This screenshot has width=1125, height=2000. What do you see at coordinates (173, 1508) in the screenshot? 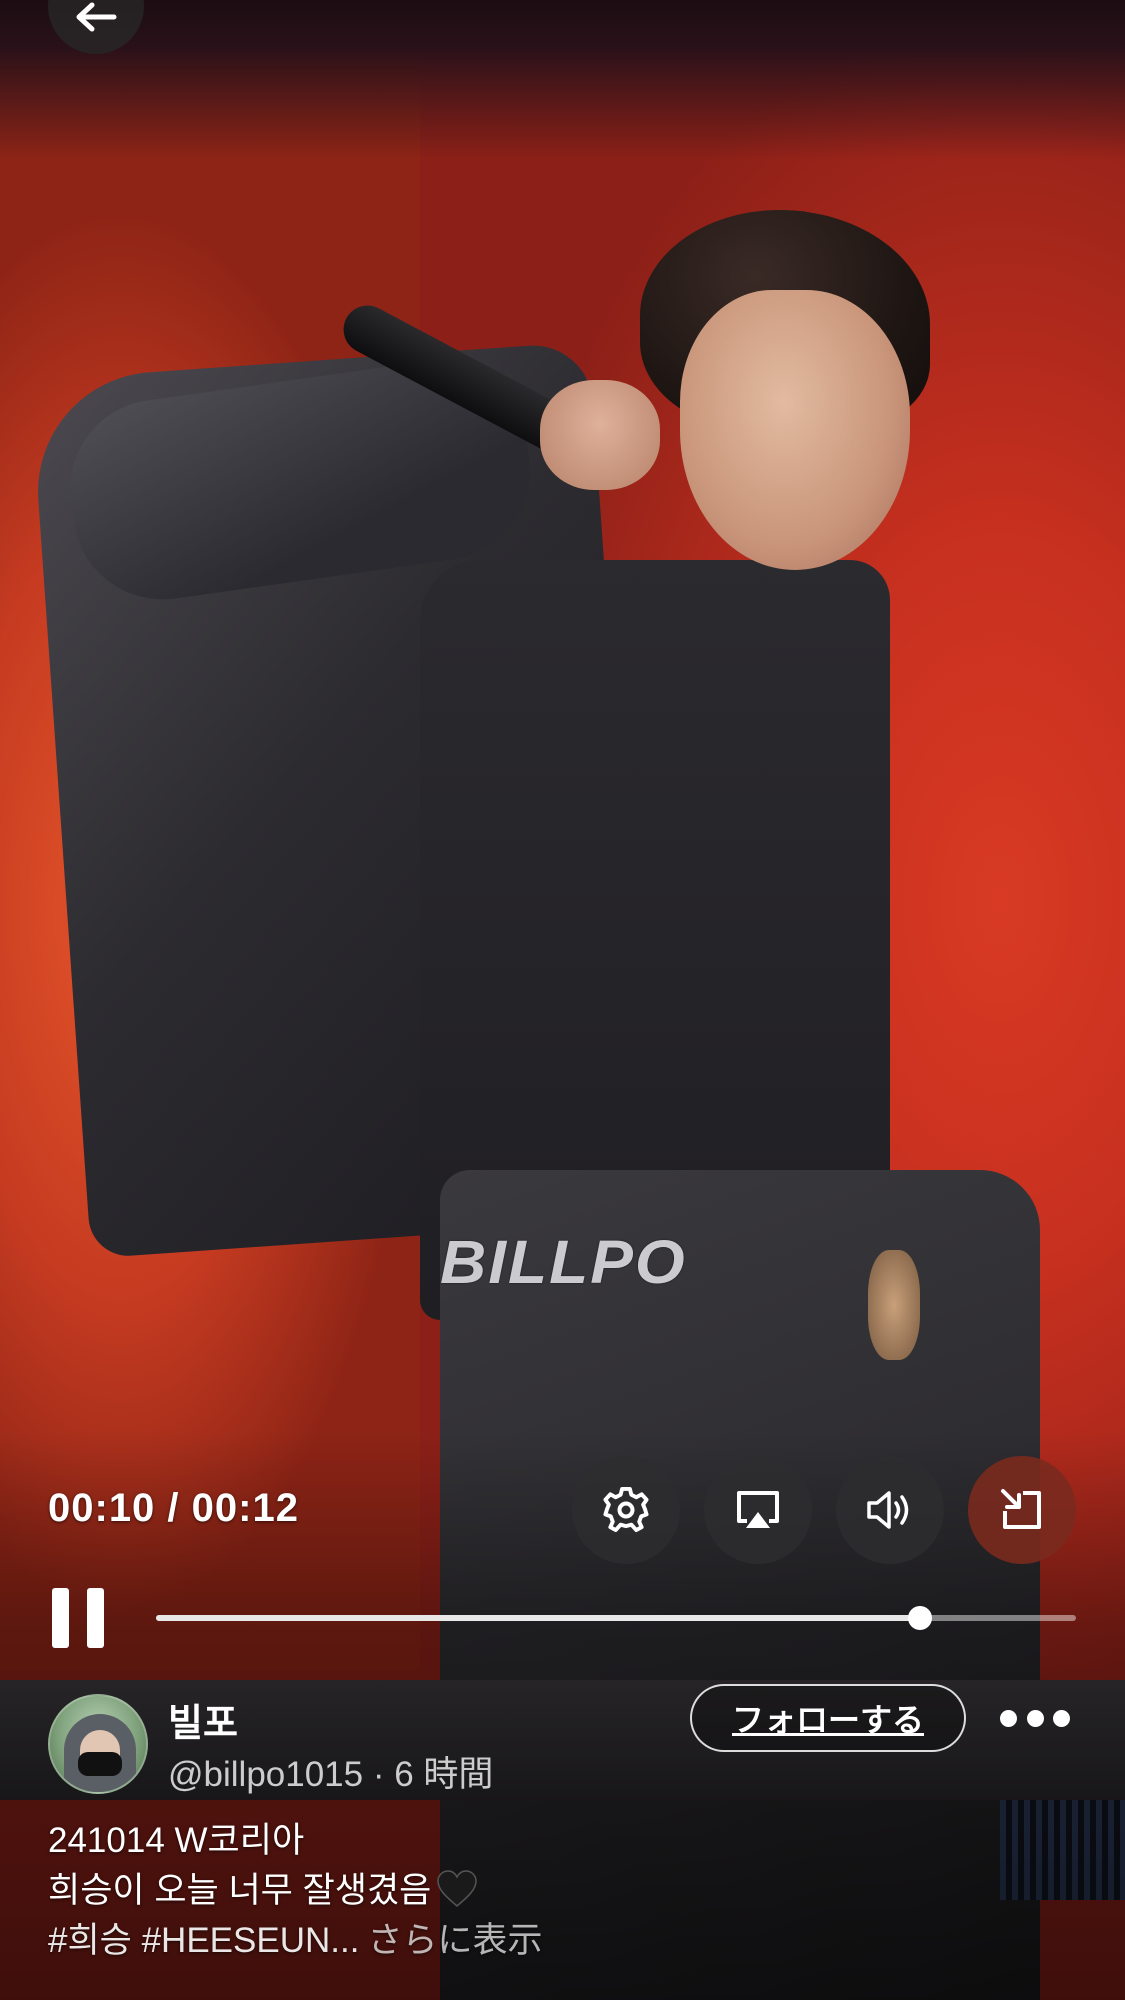
I see `time-display: 00:10 / 00:12` at bounding box center [173, 1508].